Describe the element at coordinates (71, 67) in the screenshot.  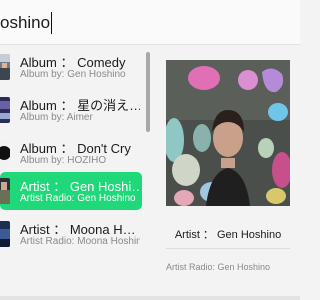
I see `list-item: Album ： Comedy Album by: Gen Hoshino` at that location.